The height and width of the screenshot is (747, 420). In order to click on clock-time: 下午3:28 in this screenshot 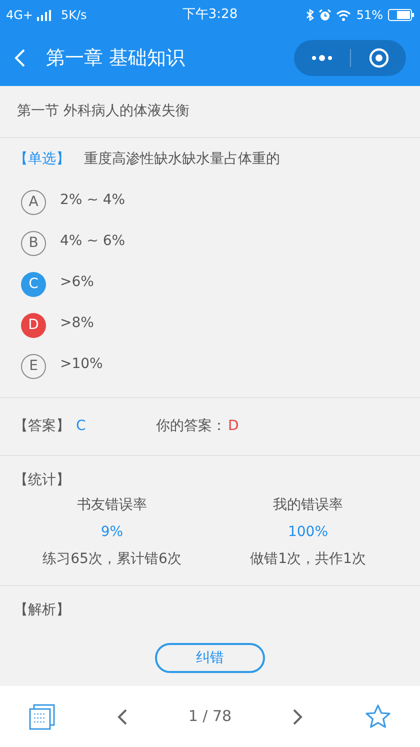, I will do `click(210, 15)`.